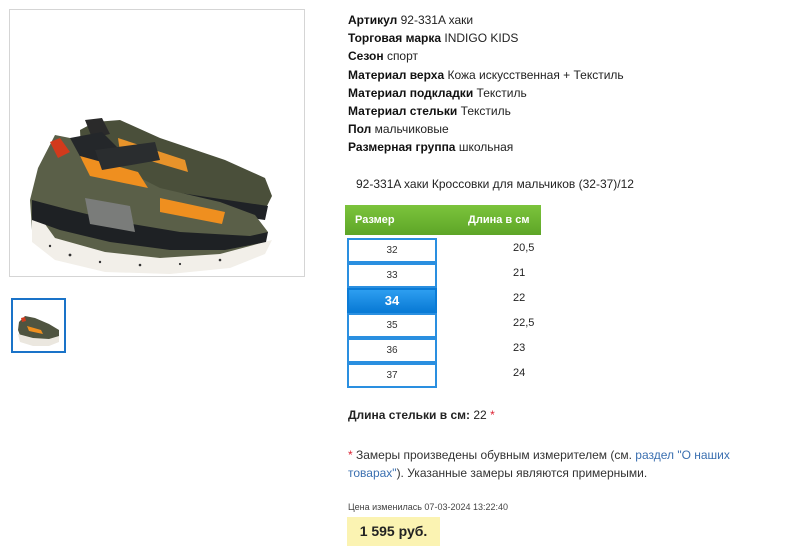  I want to click on insole-asterisk: *, so click(492, 415).